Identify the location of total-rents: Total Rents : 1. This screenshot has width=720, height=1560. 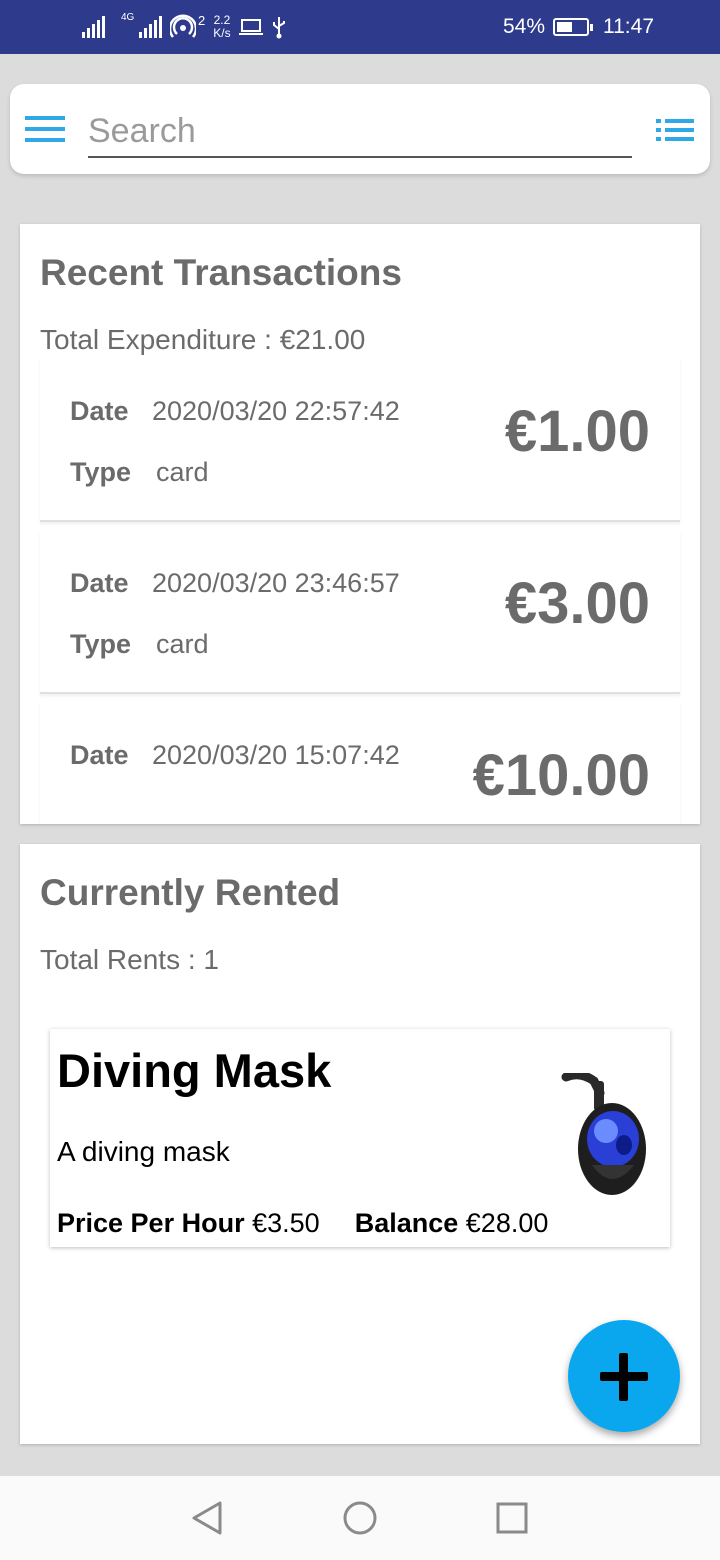
(129, 959).